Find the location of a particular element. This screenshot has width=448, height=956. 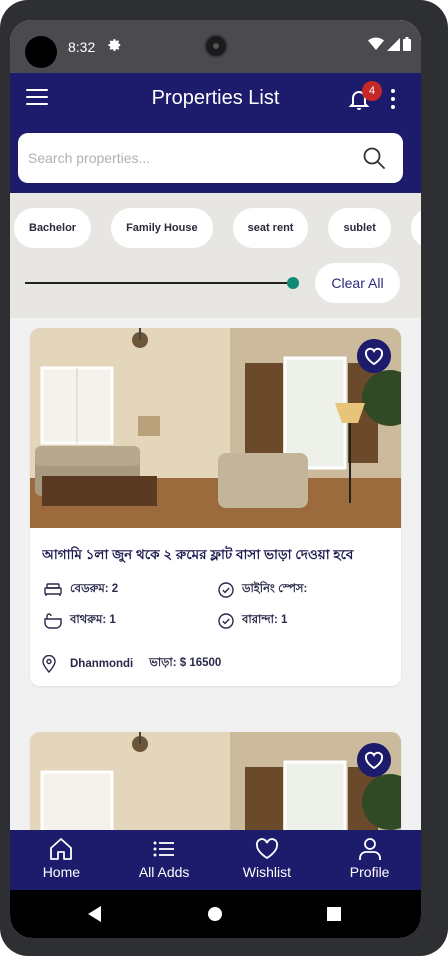

chip-sublet: sublet is located at coordinates (359, 228).